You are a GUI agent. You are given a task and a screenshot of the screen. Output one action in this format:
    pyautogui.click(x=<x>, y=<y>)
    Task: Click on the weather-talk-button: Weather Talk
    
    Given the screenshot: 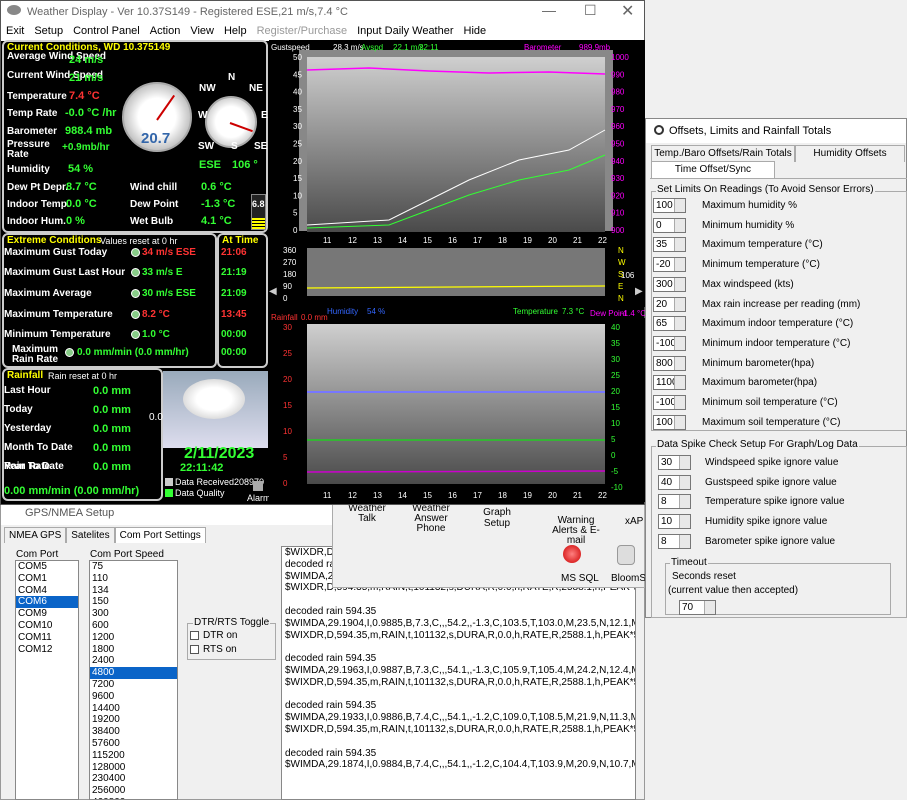 What is the action you would take?
    pyautogui.click(x=367, y=514)
    